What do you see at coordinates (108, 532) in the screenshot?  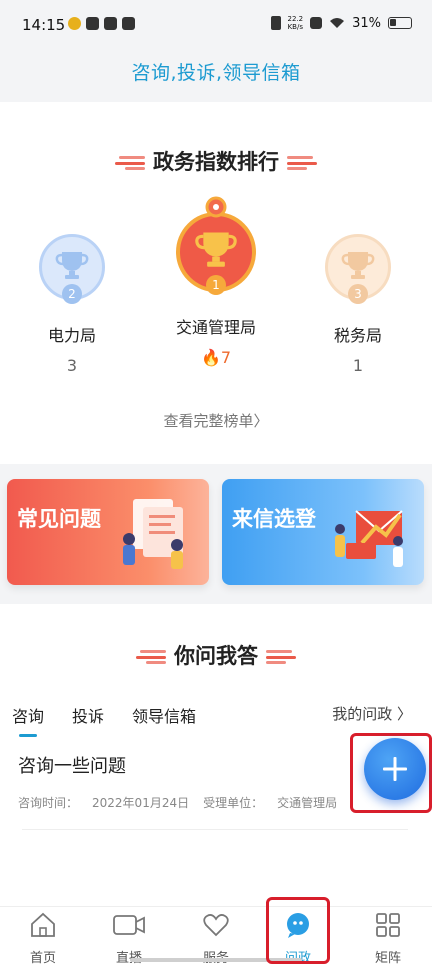 I see `faq-banner: 常见问题` at bounding box center [108, 532].